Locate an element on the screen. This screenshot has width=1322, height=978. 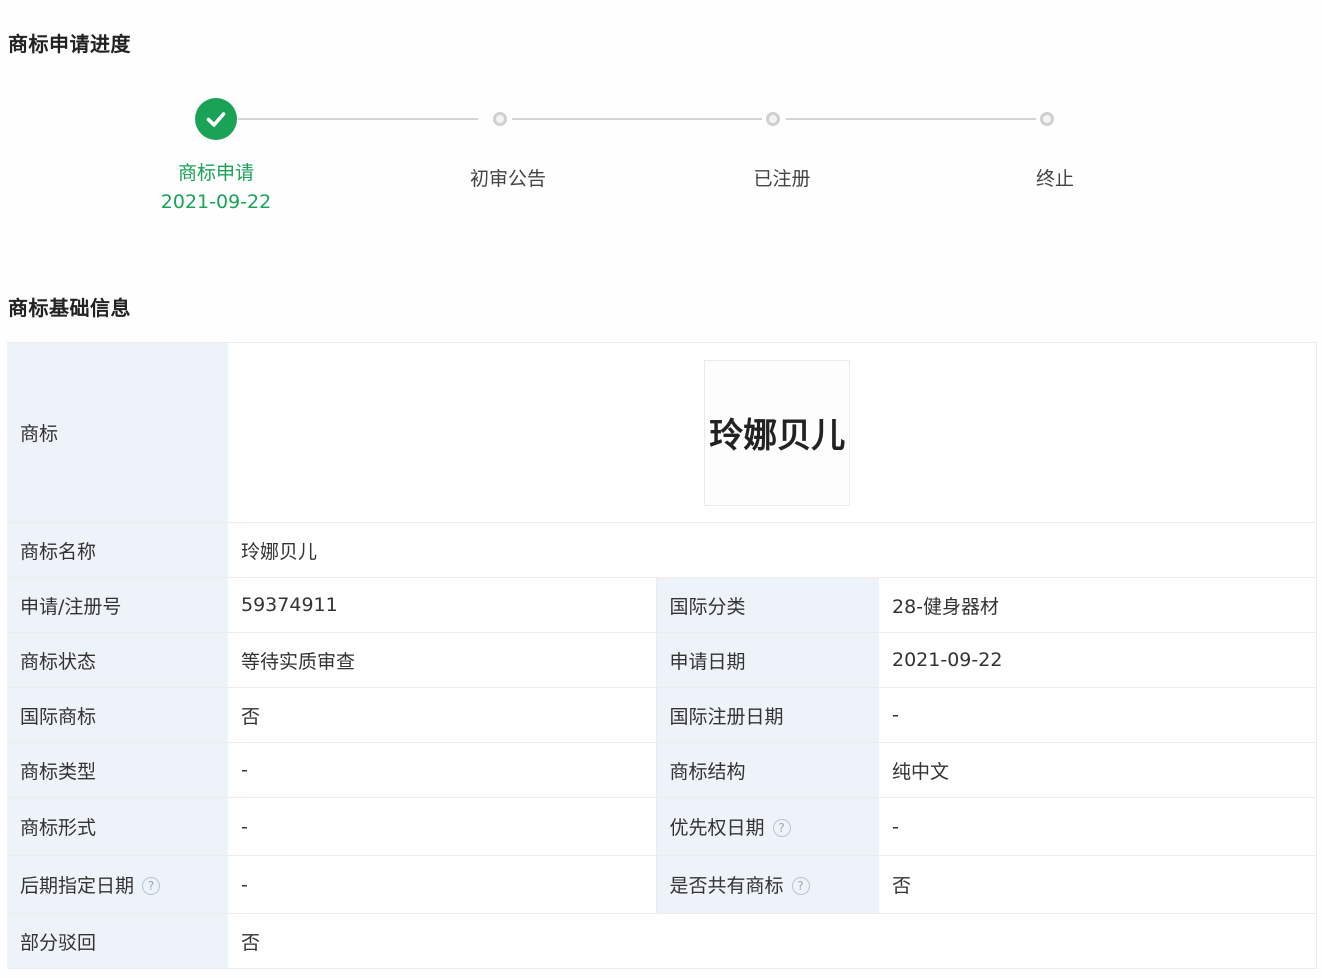
name-value: 玲娜贝儿 is located at coordinates (772, 550).